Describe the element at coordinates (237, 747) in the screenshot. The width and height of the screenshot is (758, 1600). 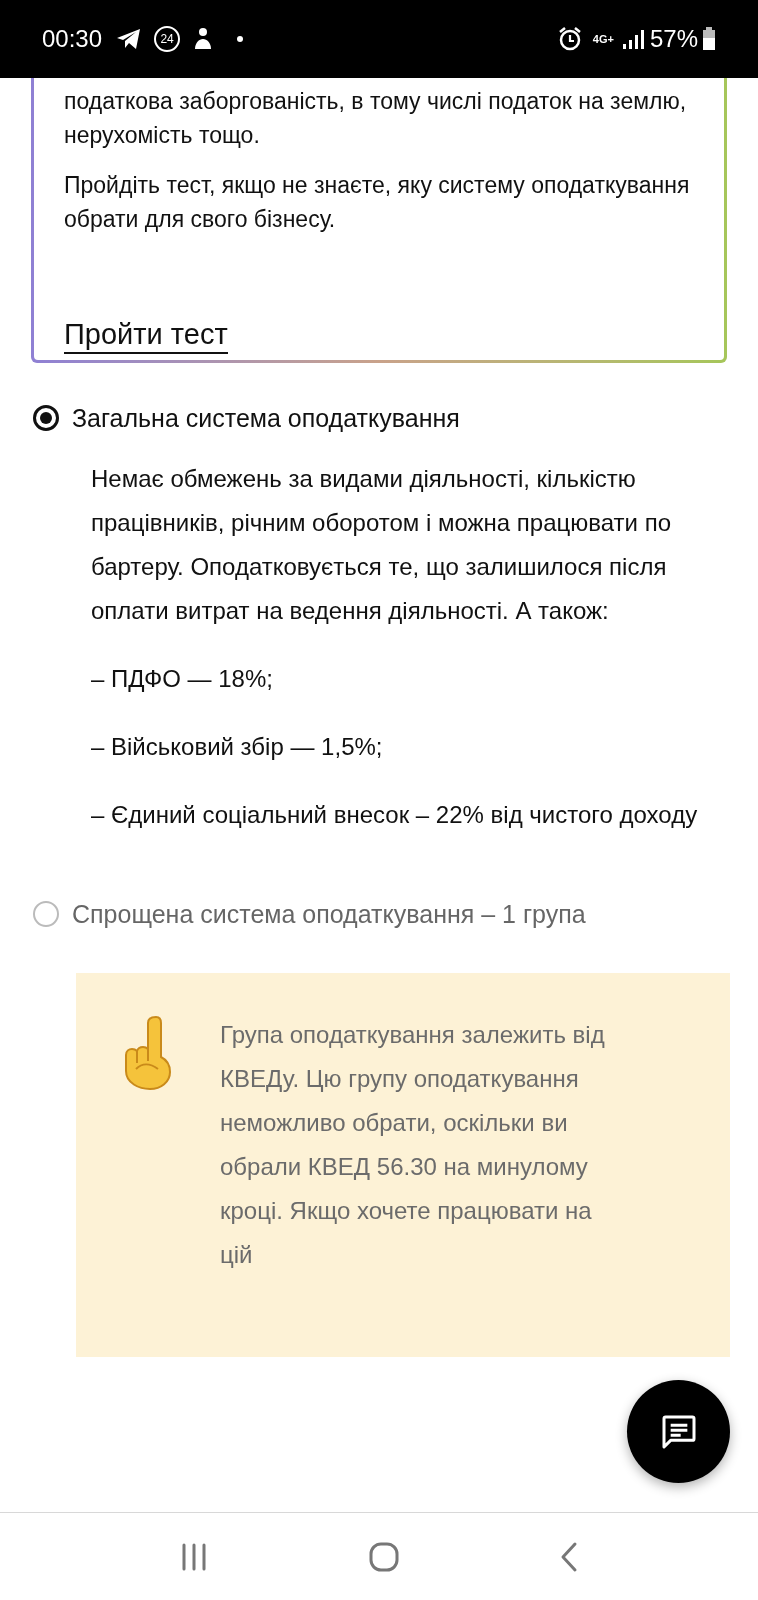
I see `description-text: – Військовий збір — 1,5%;` at that location.